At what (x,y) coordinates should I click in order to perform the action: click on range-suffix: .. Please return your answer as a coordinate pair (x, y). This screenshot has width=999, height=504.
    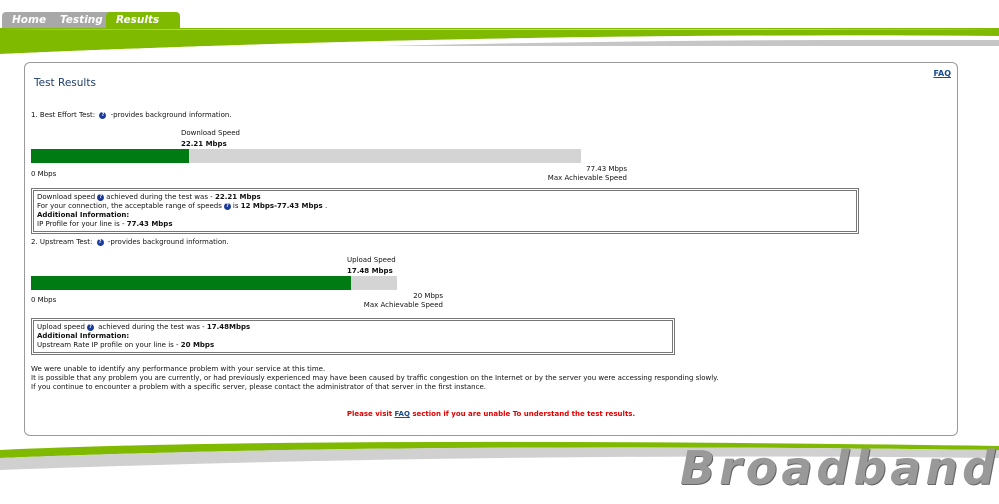
    Looking at the image, I should click on (325, 206).